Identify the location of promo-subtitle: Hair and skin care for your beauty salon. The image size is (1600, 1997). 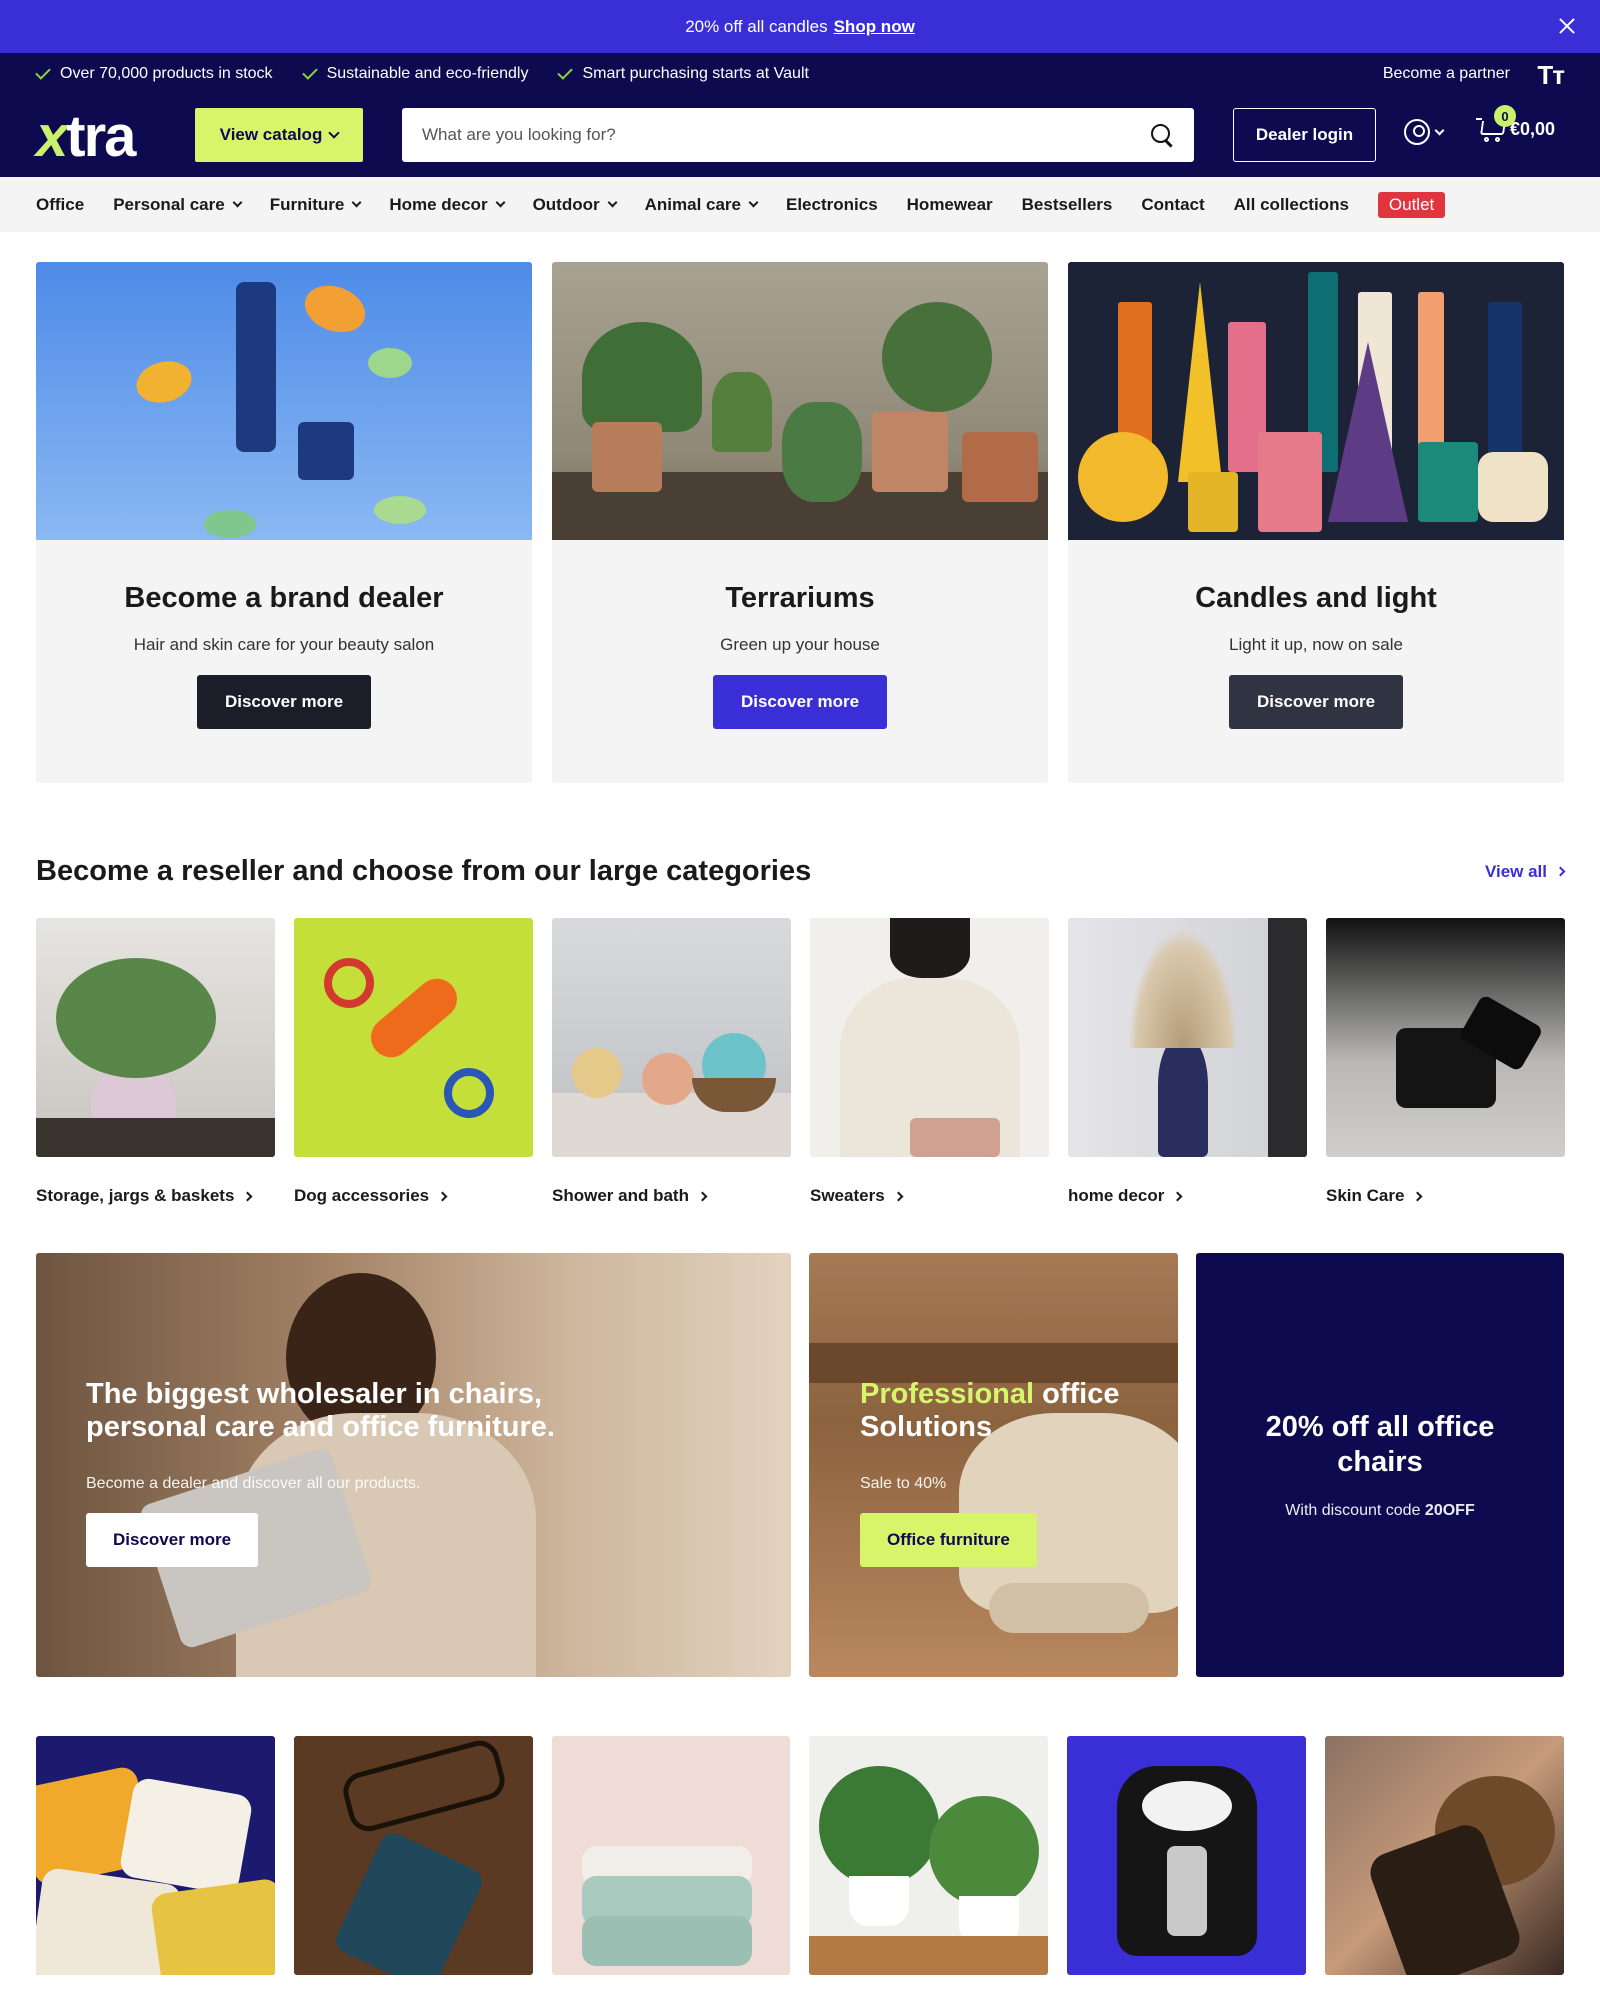
(284, 644).